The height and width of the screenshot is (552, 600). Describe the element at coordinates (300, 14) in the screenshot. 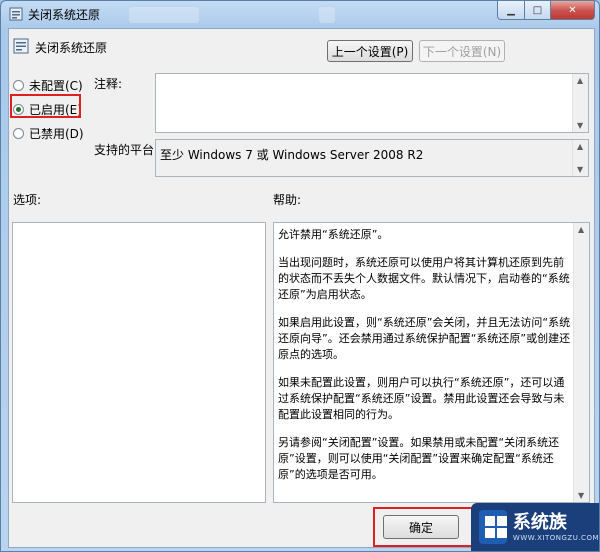

I see `title-bar: 关闭系统还原 ▁ □ ✕` at that location.